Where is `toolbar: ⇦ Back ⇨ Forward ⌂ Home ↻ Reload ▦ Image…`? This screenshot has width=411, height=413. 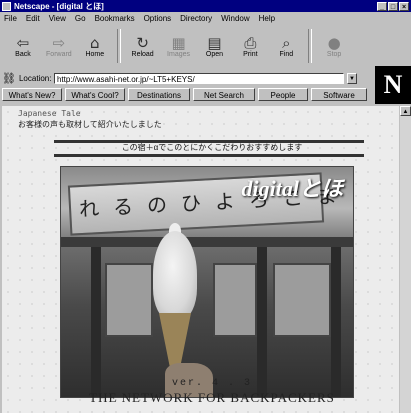
toolbar: ⇦ Back ⇨ Forward ⌂ Home ↻ Reload ▦ Image… is located at coordinates (176, 46).